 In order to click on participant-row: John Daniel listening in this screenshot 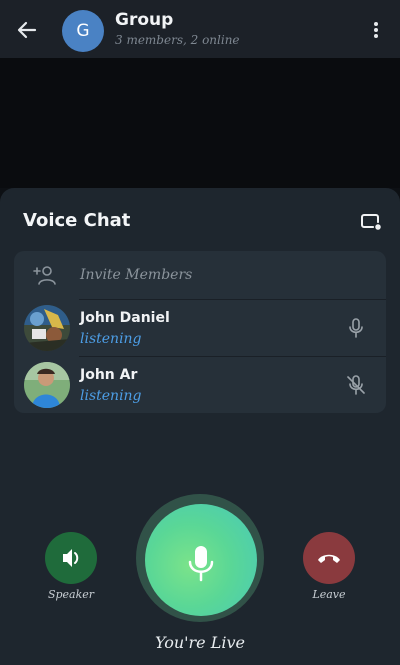, I will do `click(200, 328)`.